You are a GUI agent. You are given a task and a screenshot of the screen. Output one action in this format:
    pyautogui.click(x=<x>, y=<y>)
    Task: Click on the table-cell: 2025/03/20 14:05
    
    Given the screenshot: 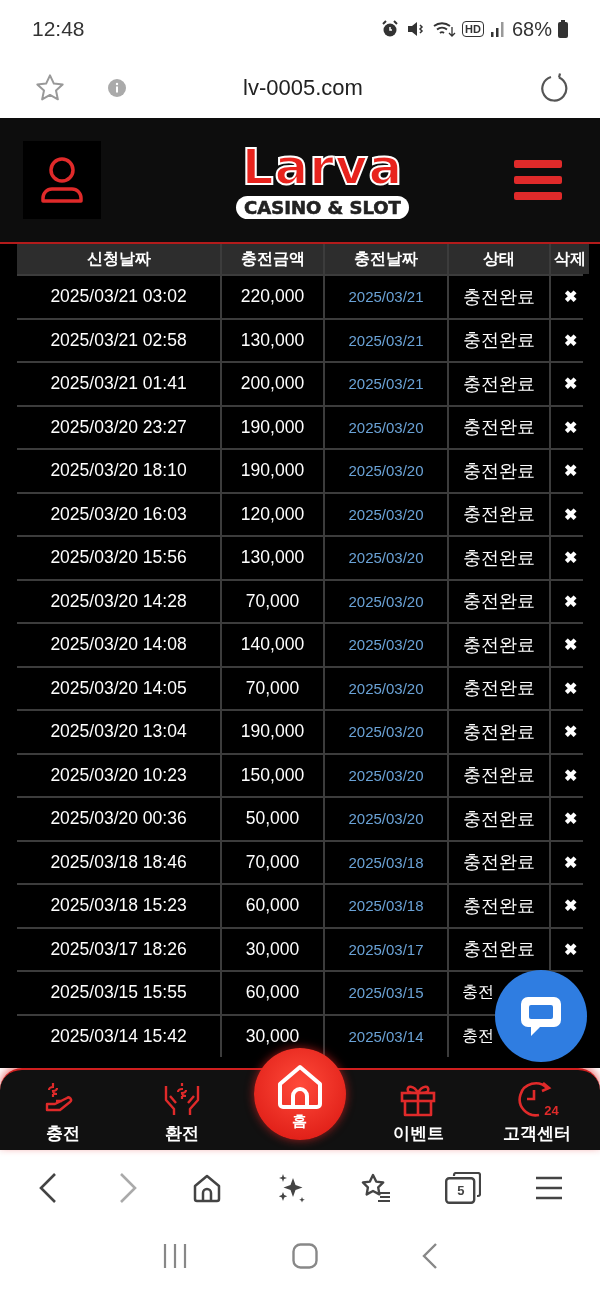 What is the action you would take?
    pyautogui.click(x=118, y=688)
    